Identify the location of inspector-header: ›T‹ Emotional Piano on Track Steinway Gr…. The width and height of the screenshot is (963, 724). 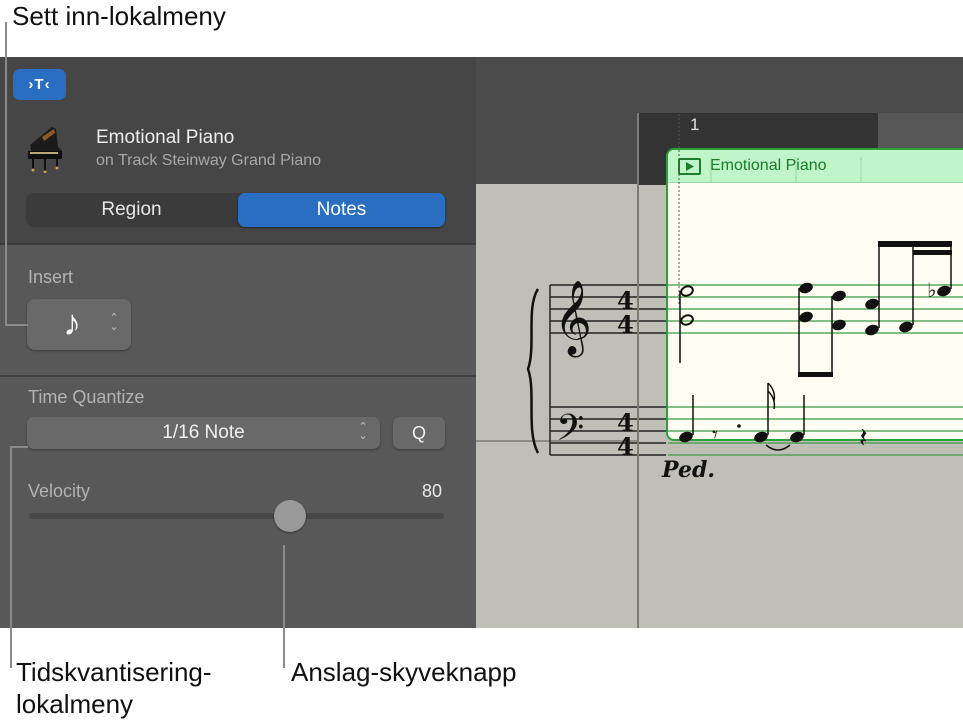
(238, 150).